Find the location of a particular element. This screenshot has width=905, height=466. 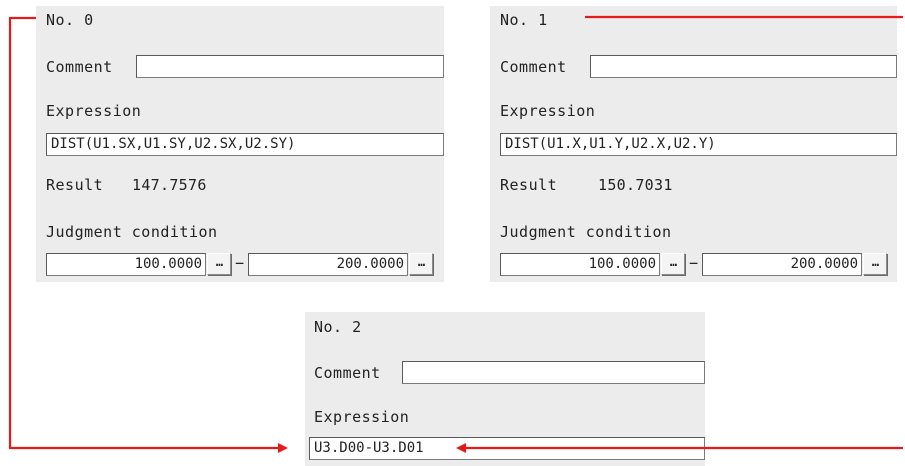

expression-input: DIST(U1.SX,U1.SY,U2.SX,U2.SY) is located at coordinates (245, 144).